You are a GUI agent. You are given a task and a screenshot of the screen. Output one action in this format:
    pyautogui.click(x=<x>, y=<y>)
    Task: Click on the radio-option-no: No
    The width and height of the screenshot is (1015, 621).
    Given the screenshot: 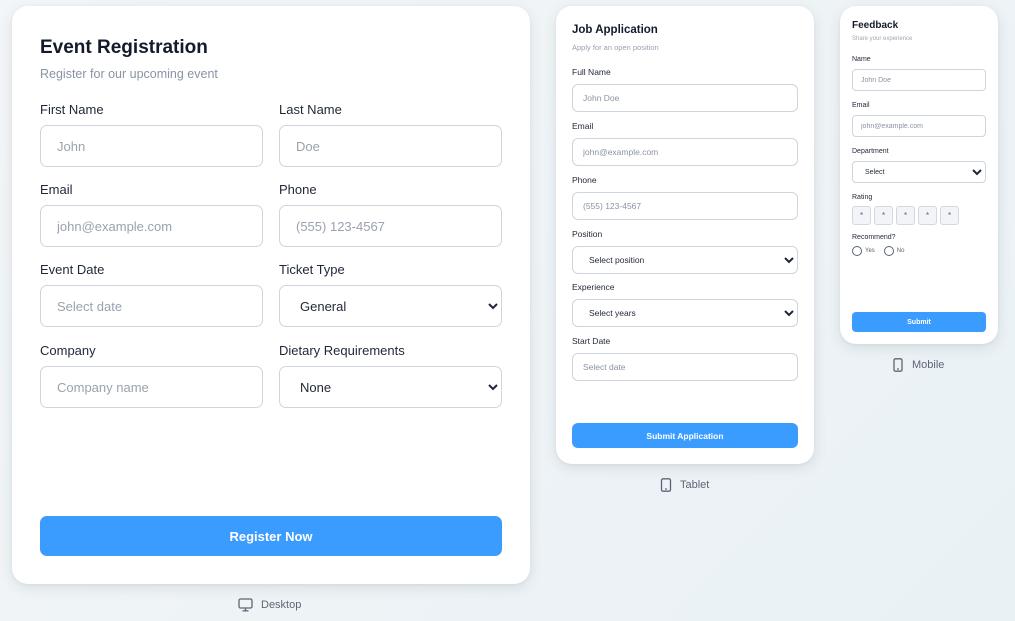 What is the action you would take?
    pyautogui.click(x=894, y=251)
    